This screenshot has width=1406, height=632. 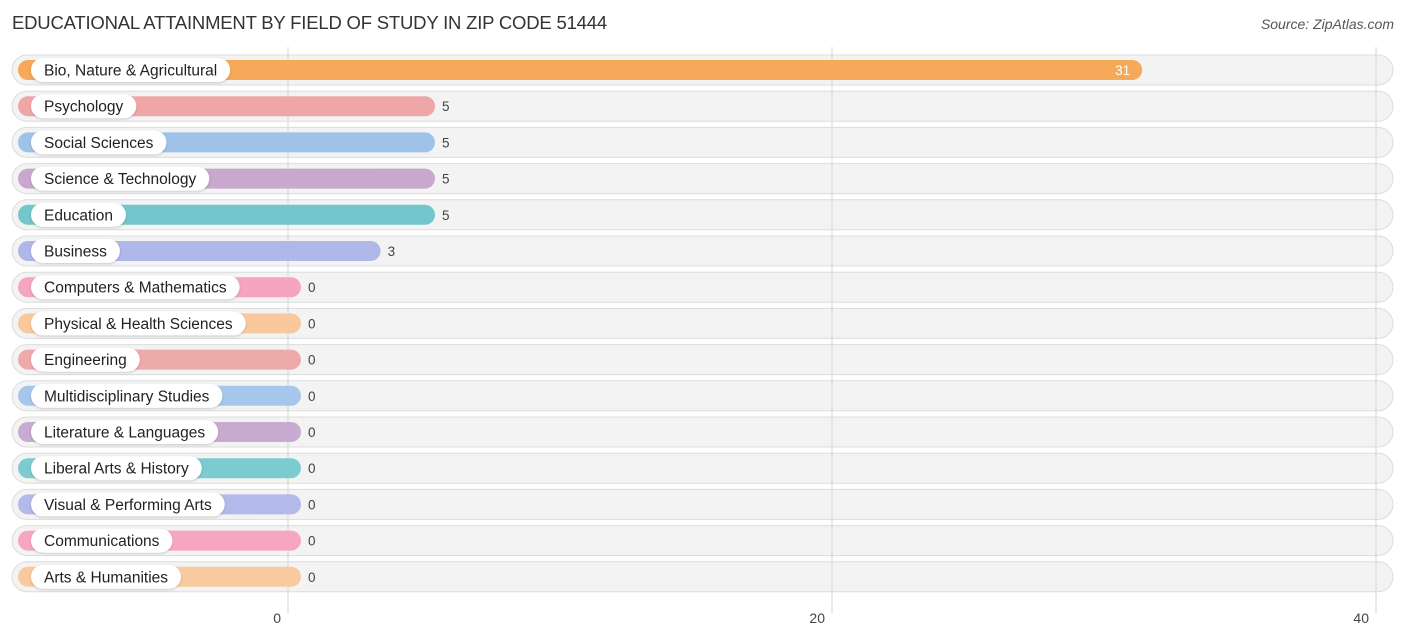 What do you see at coordinates (1122, 70) in the screenshot?
I see `value-label: 31` at bounding box center [1122, 70].